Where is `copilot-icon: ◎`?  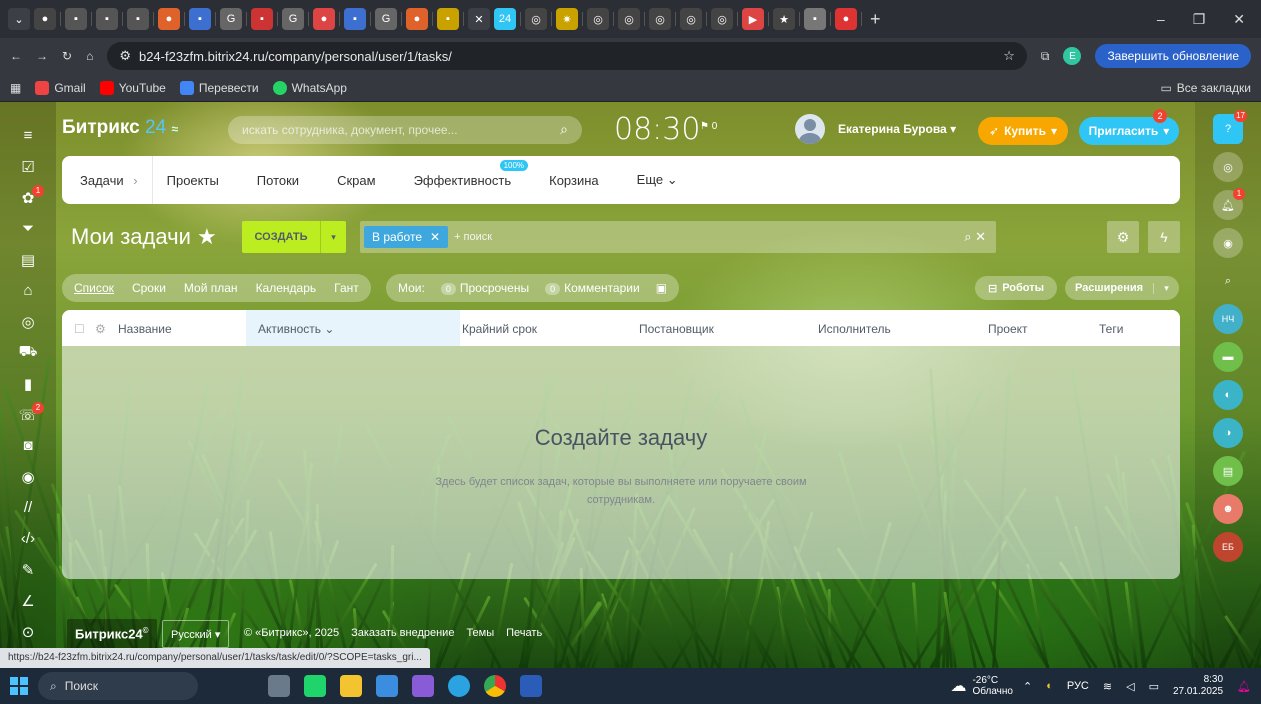
copilot-icon: ◎ is located at coordinates (1228, 167).